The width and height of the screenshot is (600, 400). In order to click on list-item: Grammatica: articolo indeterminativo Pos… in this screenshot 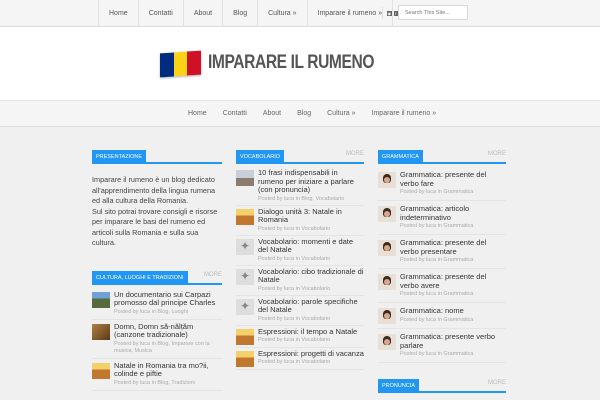, I will do `click(442, 218)`.